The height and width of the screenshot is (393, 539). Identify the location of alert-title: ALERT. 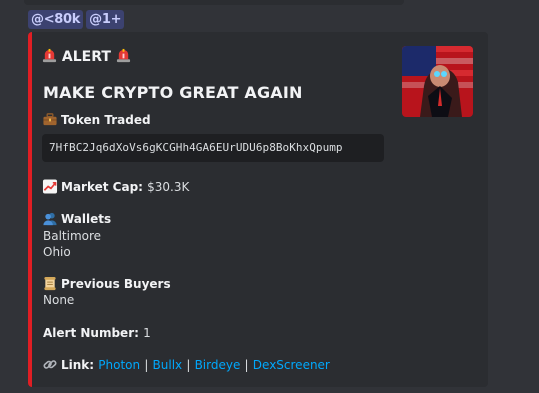
(86, 56).